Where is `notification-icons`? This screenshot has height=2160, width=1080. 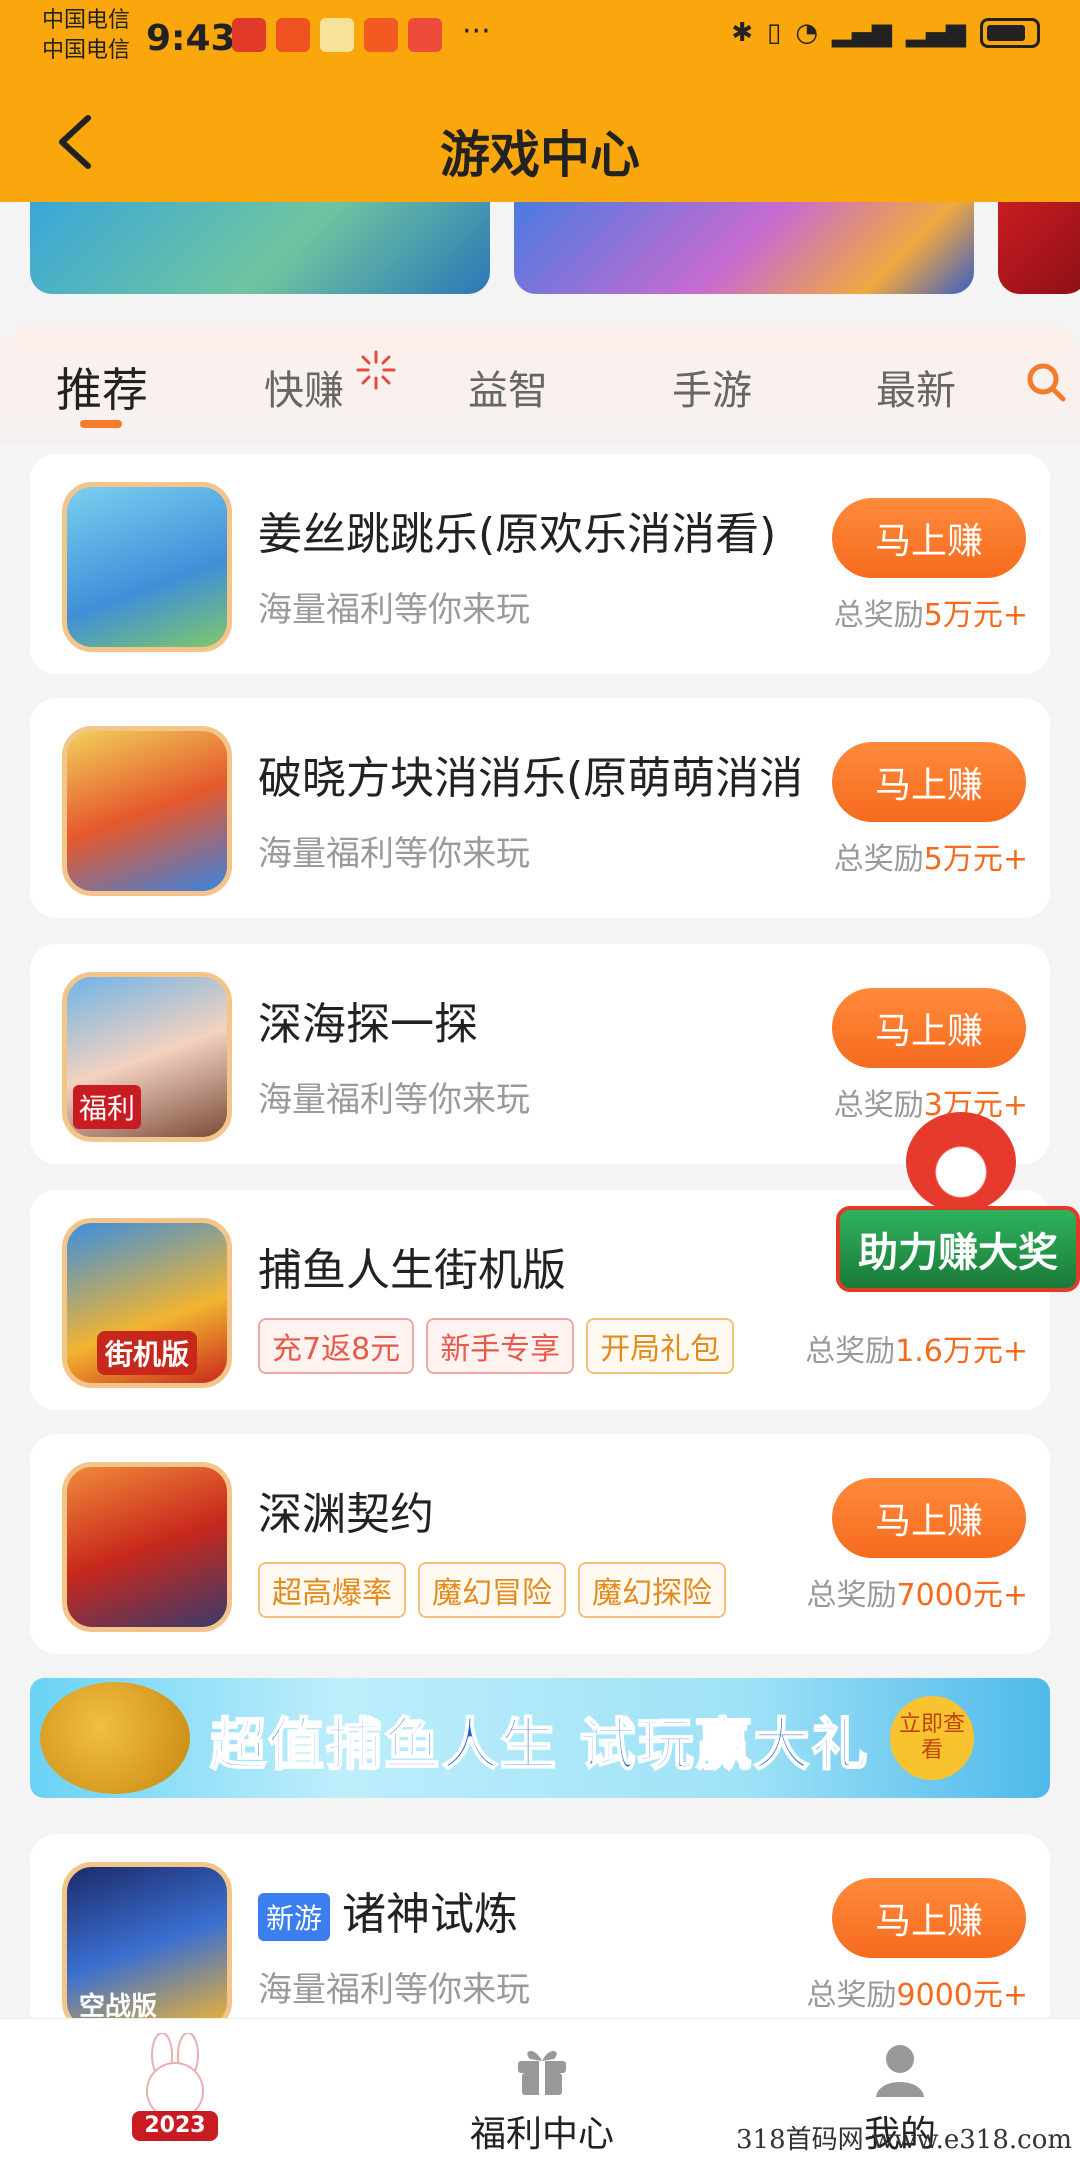 notification-icons is located at coordinates (337, 35).